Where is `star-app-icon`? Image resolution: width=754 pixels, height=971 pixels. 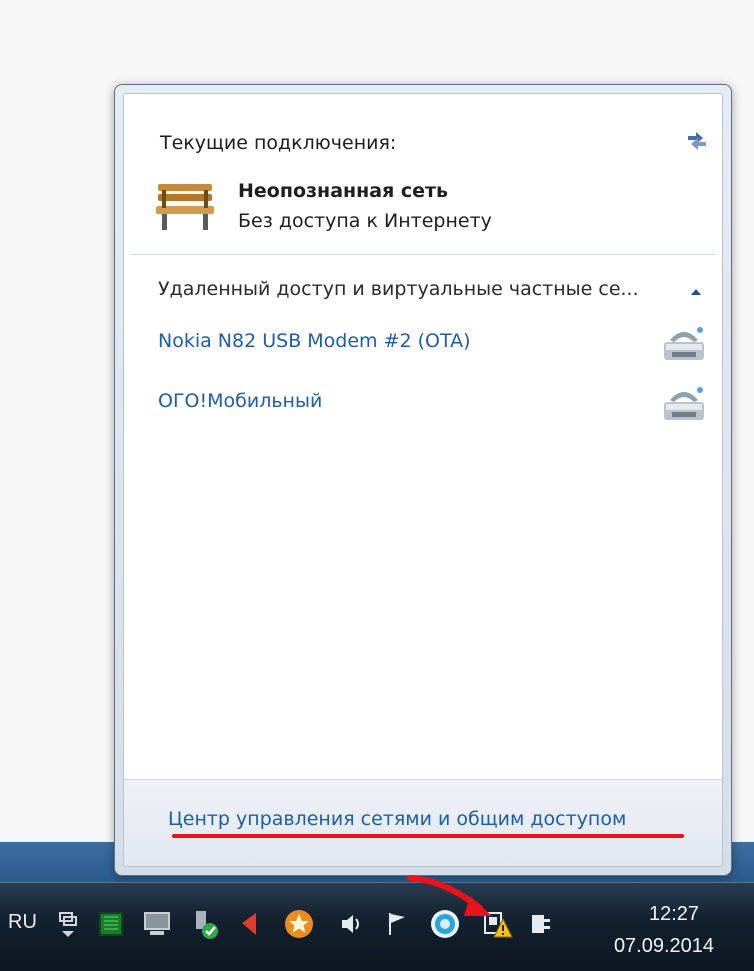 star-app-icon is located at coordinates (299, 924).